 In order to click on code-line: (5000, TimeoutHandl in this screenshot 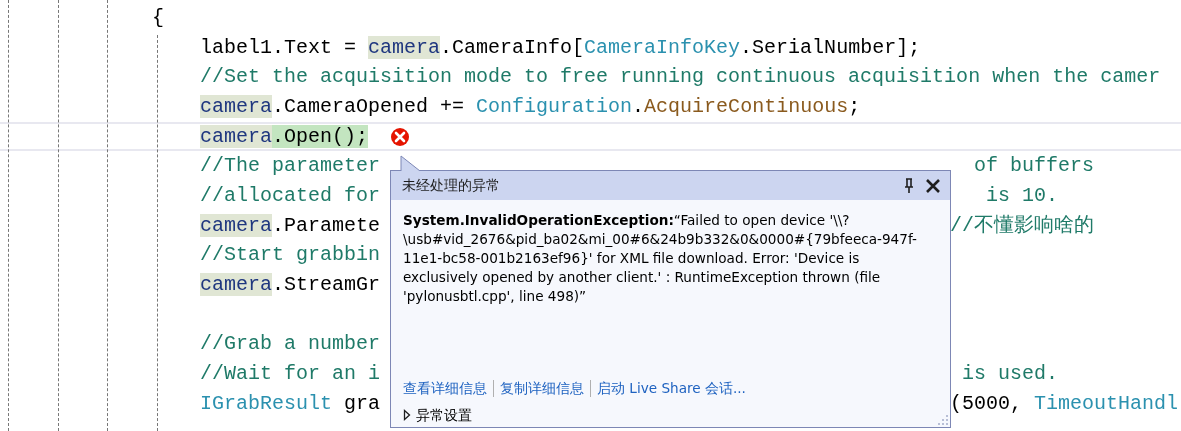, I will do `click(1064, 403)`.